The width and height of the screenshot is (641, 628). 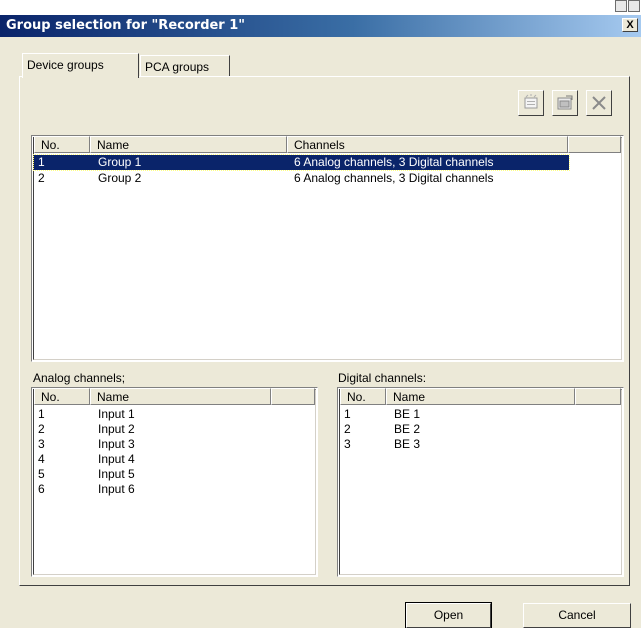 I want to click on digital-channels-label: Digital channels:, so click(x=382, y=378).